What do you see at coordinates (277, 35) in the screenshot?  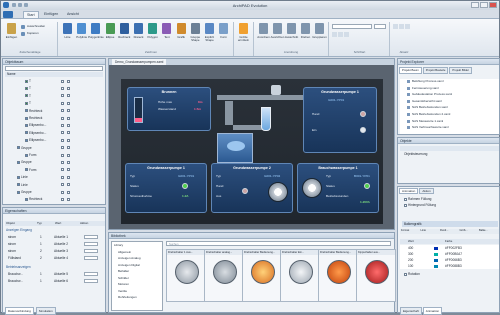 I see `arrange-tool-1: Ausrichten` at bounding box center [277, 35].